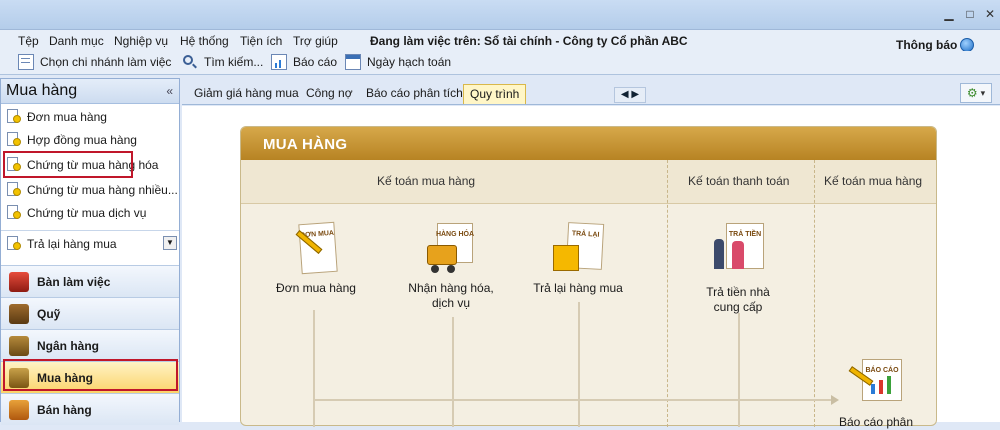  Describe the element at coordinates (585, 234) in the screenshot. I see `card-tag: TRẢ LẠI` at that location.